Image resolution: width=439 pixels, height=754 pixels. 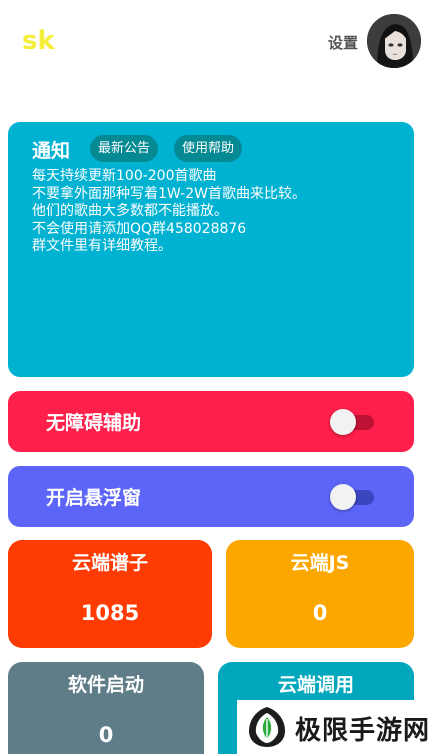 I want to click on floating-window-switch, so click(x=353, y=497).